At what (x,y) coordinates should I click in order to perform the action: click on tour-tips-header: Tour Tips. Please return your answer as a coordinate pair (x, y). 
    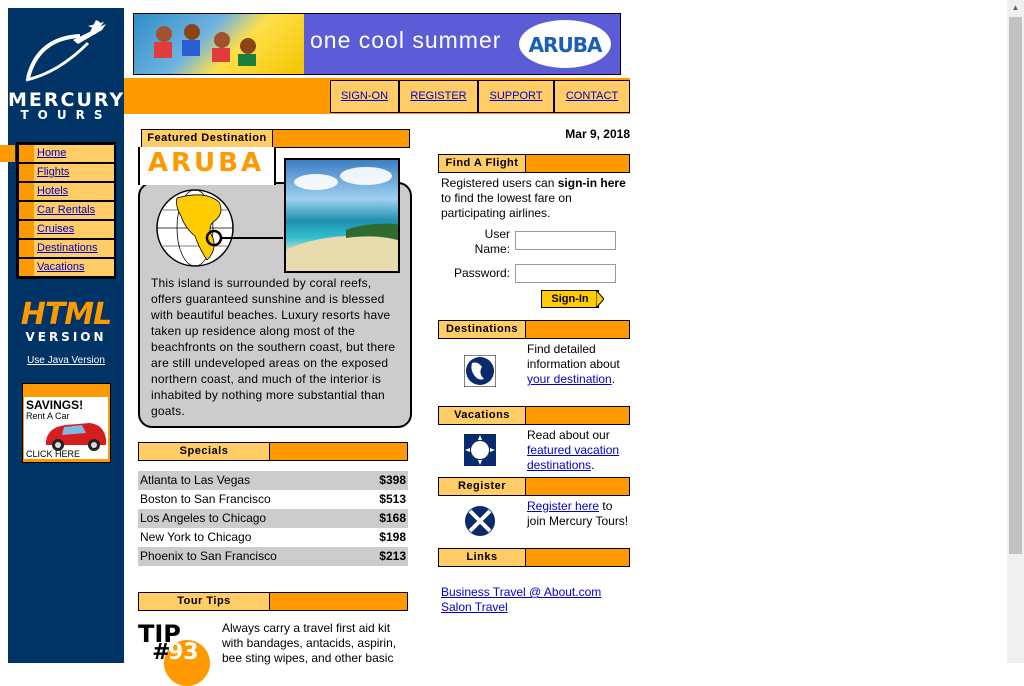
    Looking at the image, I should click on (273, 601).